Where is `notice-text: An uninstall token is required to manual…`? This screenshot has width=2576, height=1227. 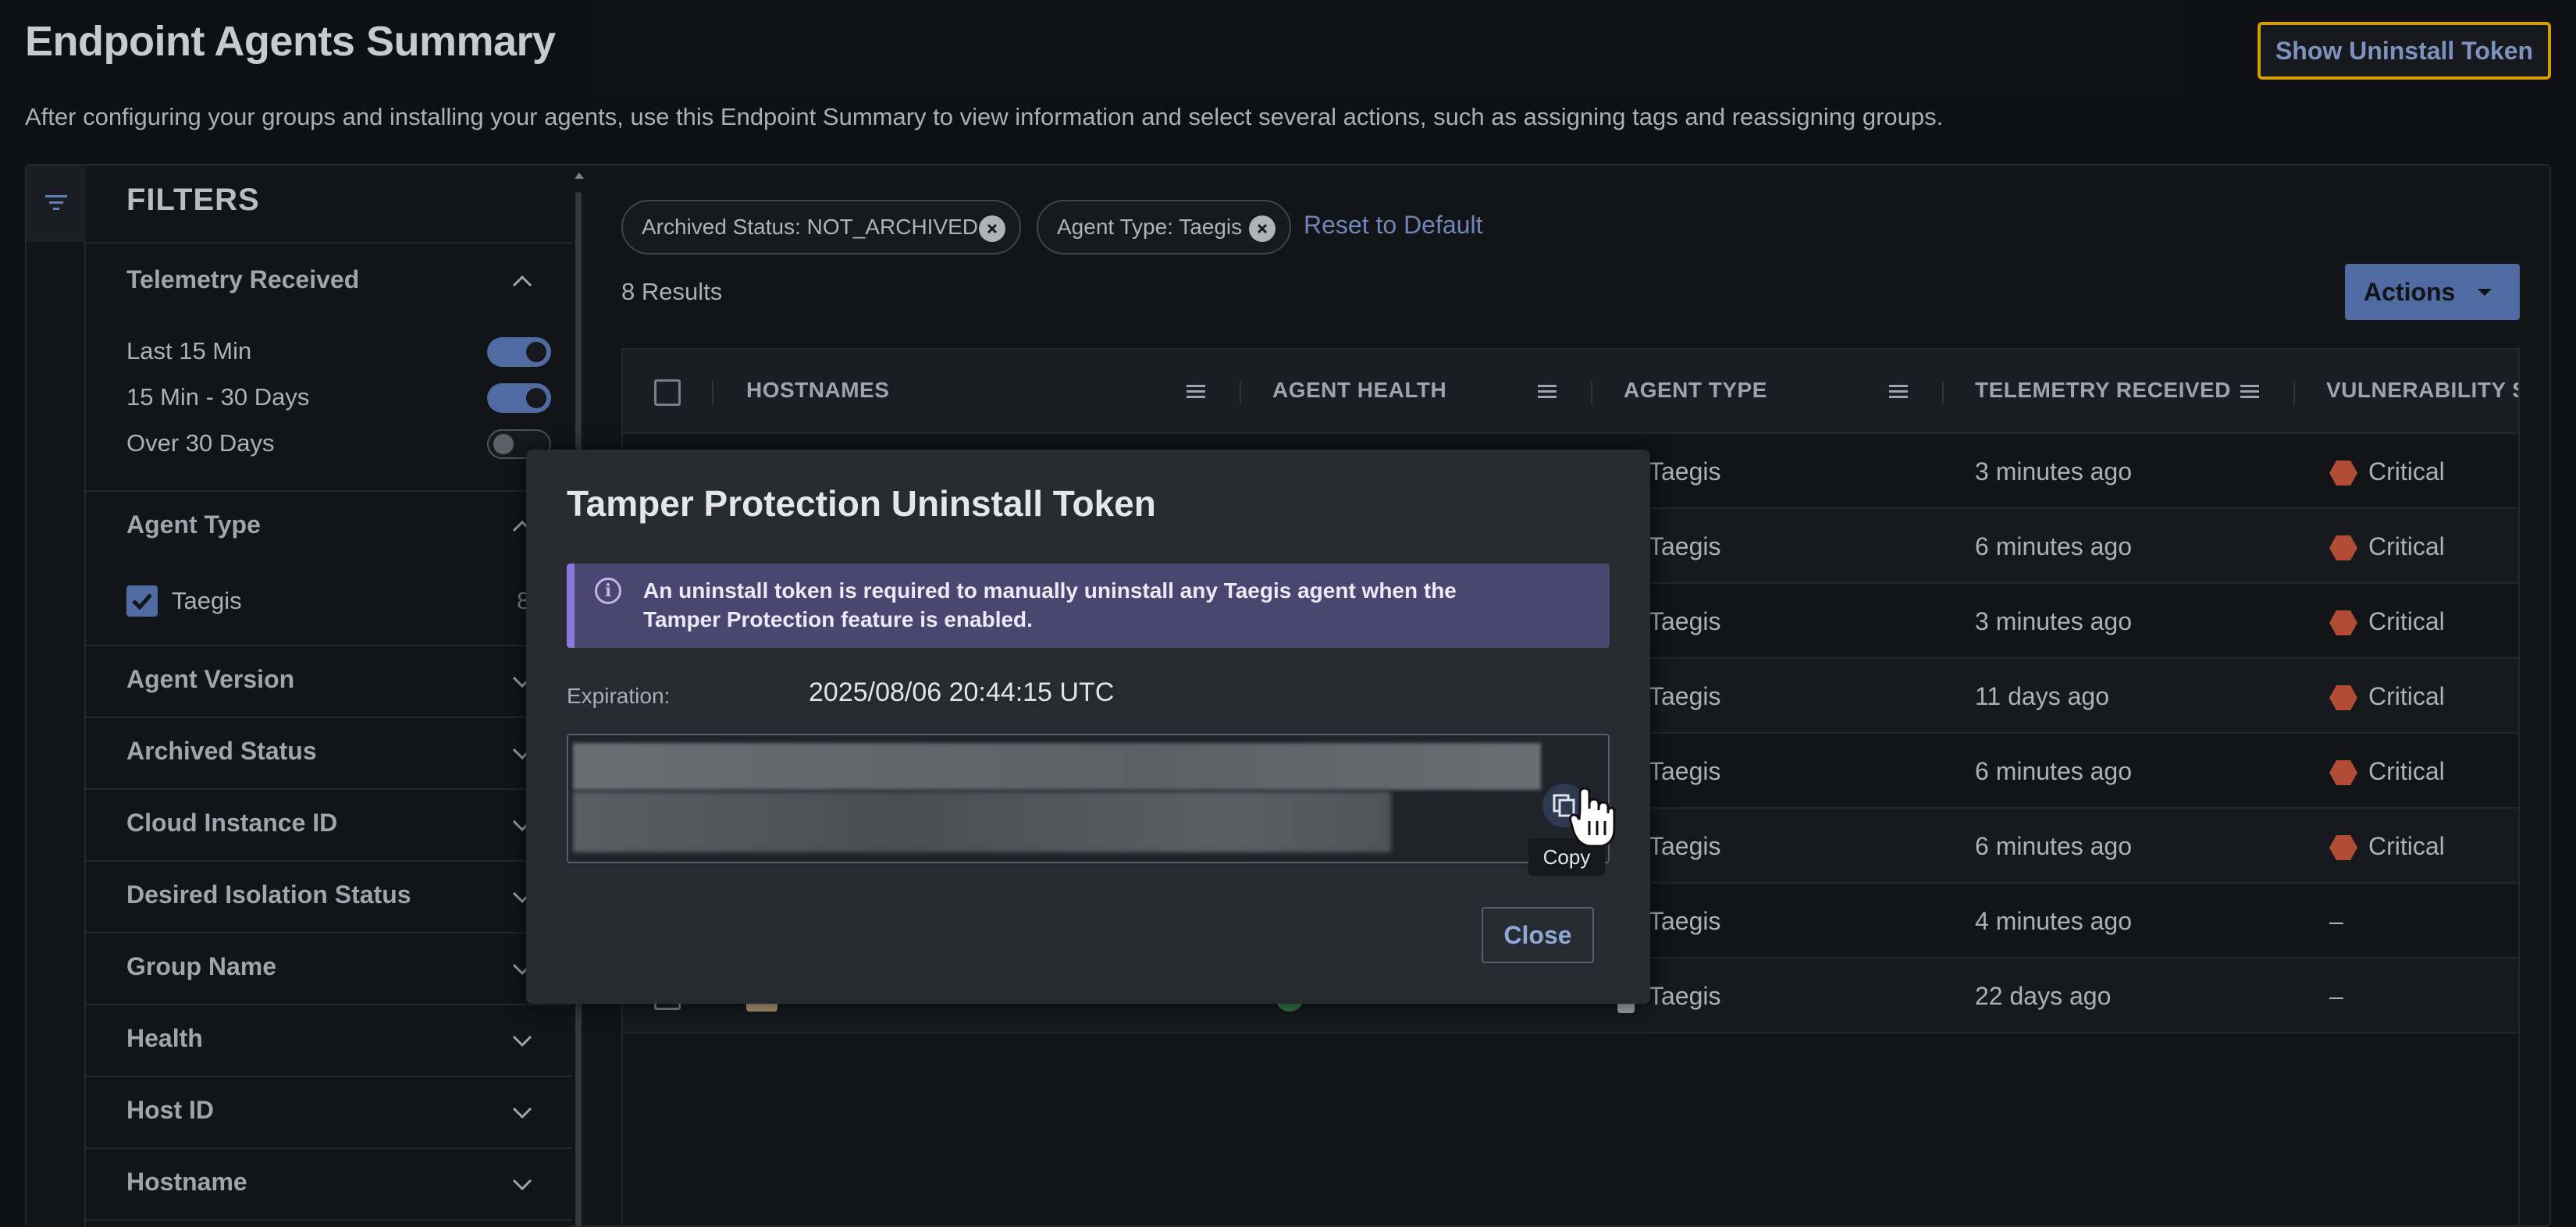 notice-text: An uninstall token is required to manual… is located at coordinates (1050, 604).